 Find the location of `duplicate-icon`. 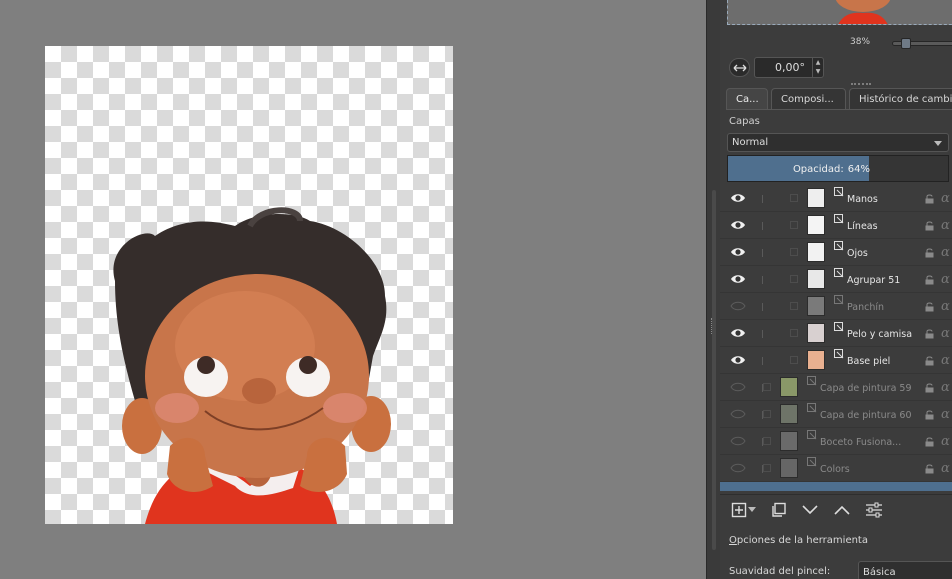

duplicate-icon is located at coordinates (779, 509).